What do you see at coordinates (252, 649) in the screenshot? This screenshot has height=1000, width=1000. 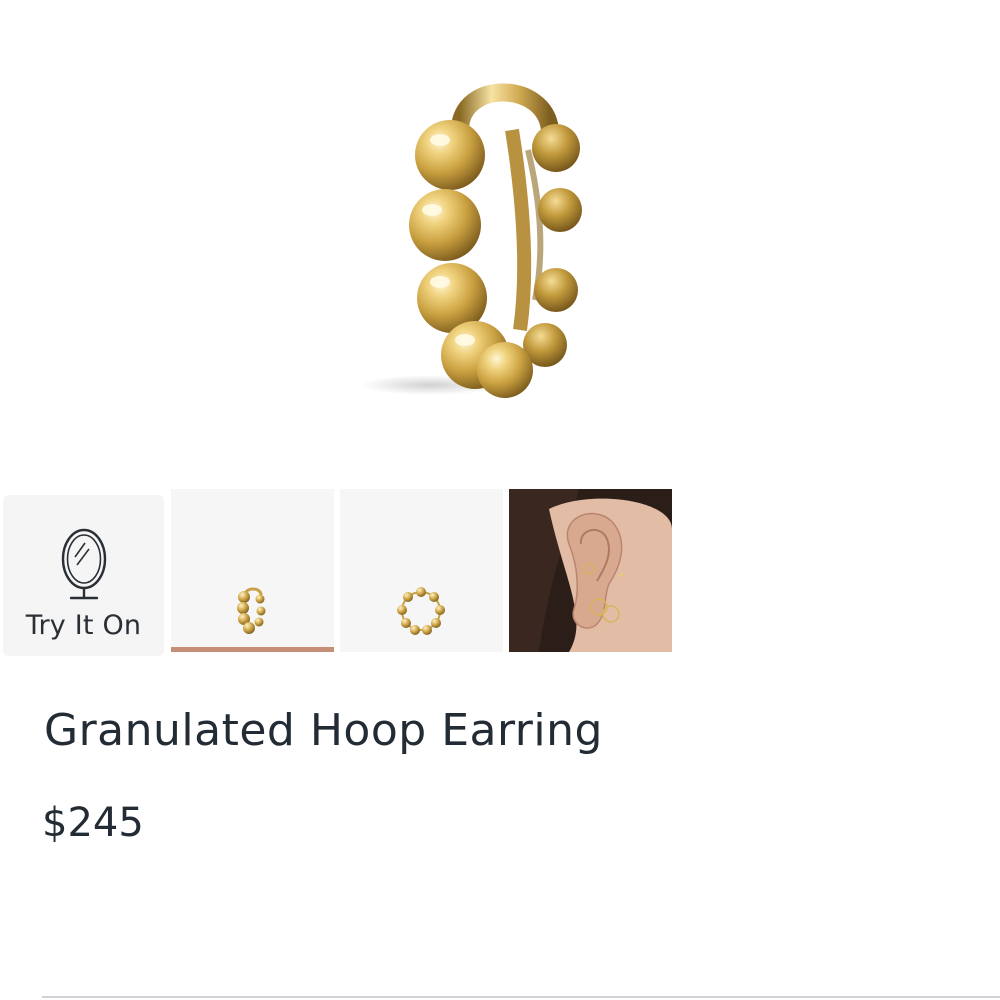 I see `selected-indicator` at bounding box center [252, 649].